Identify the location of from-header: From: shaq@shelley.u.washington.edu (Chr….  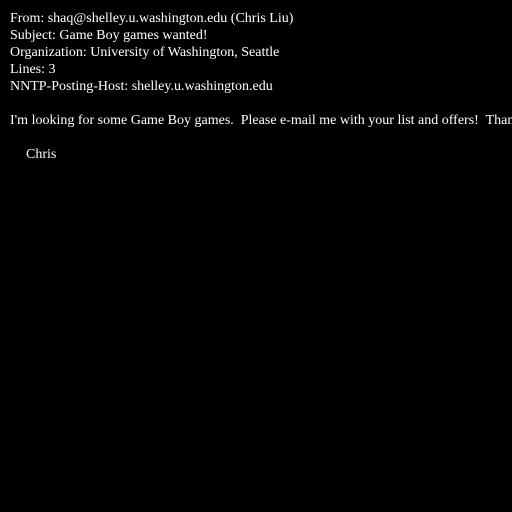
(152, 18).